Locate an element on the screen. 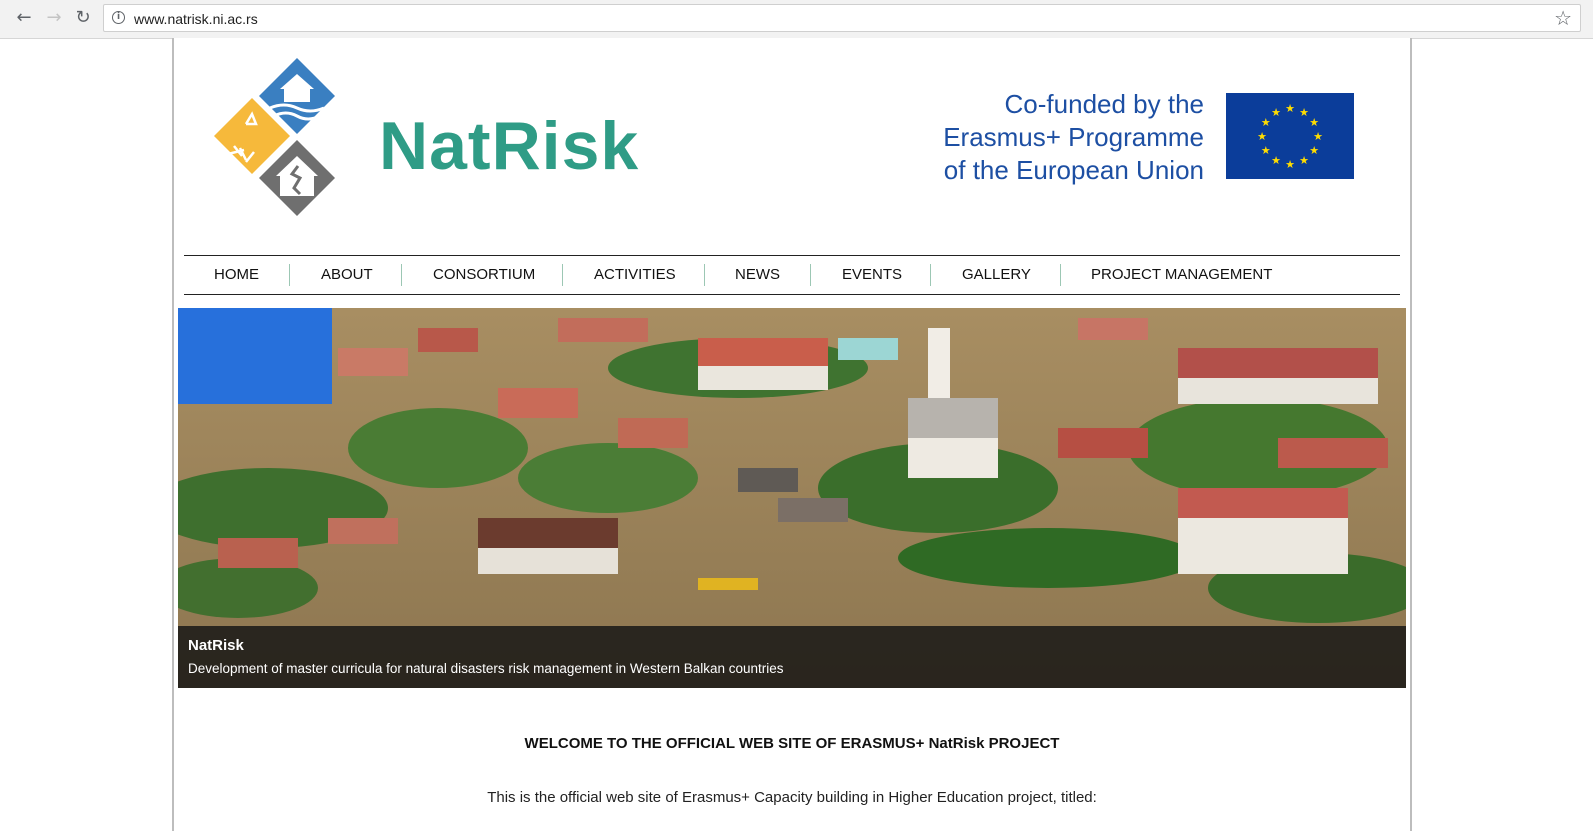 This screenshot has width=1593, height=831. arrow-left-icon: ← is located at coordinates (24, 17).